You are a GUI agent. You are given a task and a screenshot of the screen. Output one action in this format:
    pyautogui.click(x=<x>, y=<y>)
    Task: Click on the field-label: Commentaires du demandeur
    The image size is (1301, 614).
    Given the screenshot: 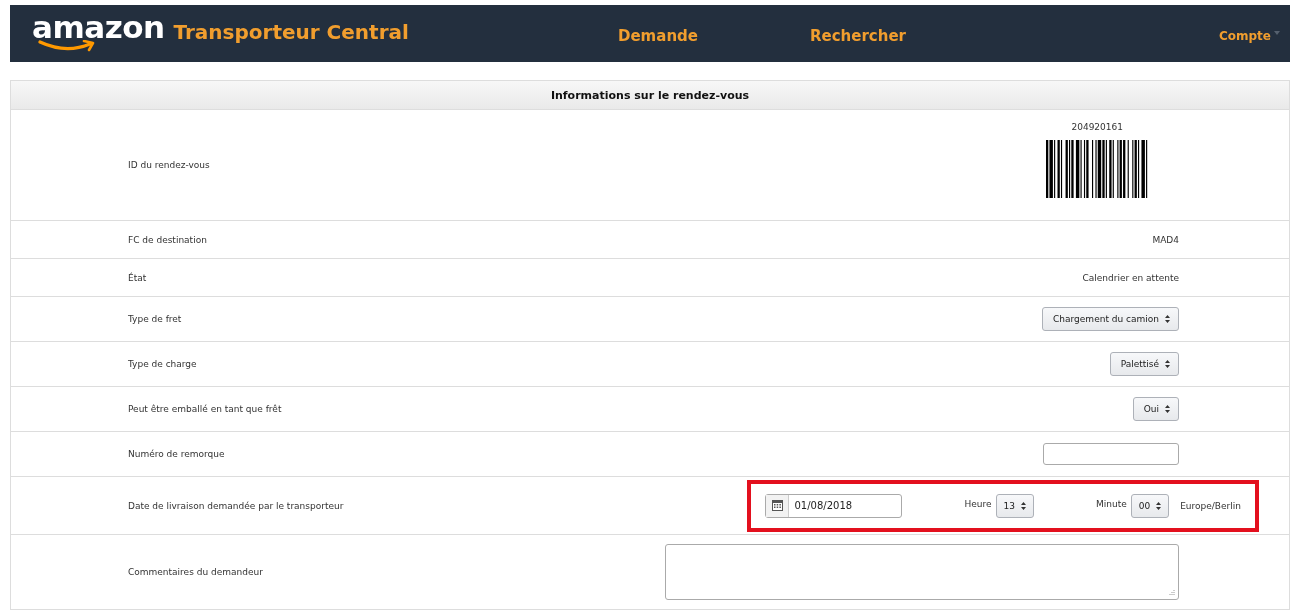 What is the action you would take?
    pyautogui.click(x=196, y=572)
    